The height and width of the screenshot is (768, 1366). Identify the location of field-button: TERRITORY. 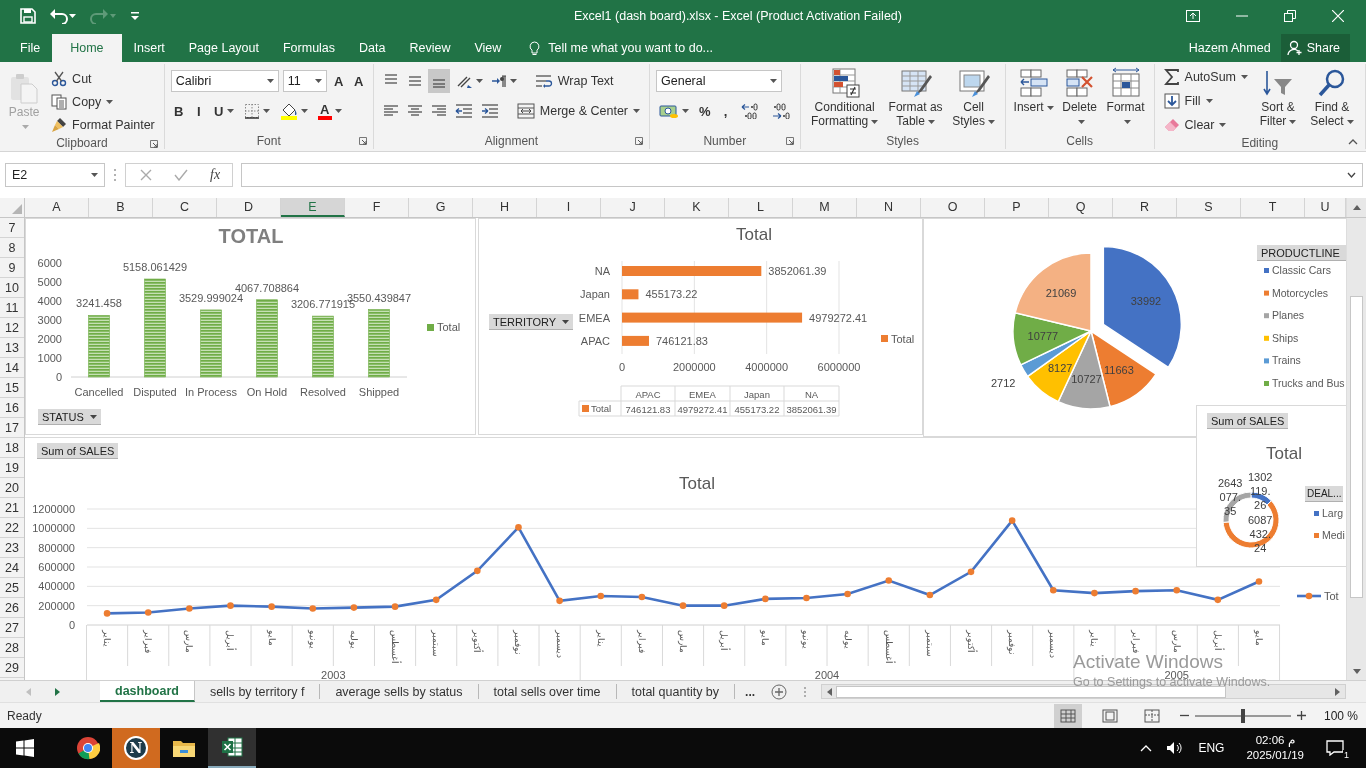
(531, 322).